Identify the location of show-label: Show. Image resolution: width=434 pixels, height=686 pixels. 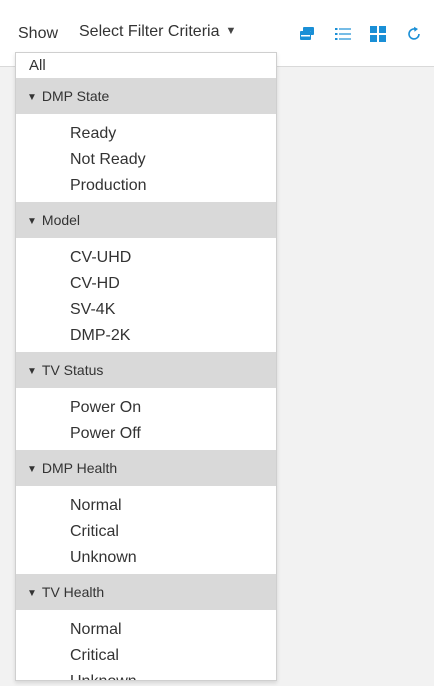
(38, 33).